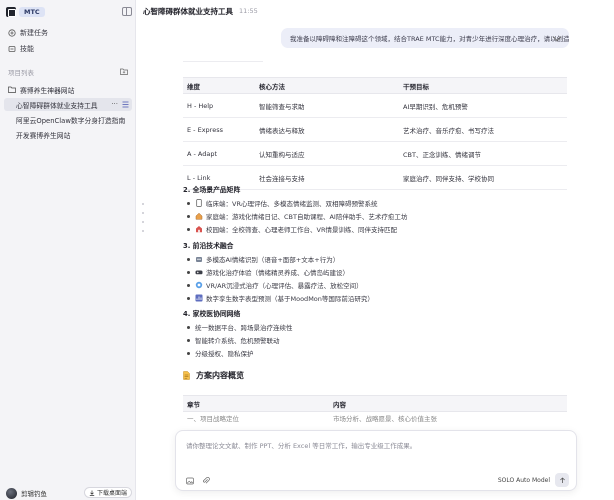 This screenshot has width=614, height=500. What do you see at coordinates (68, 72) in the screenshot?
I see `projects-section-header: 项目列表` at bounding box center [68, 72].